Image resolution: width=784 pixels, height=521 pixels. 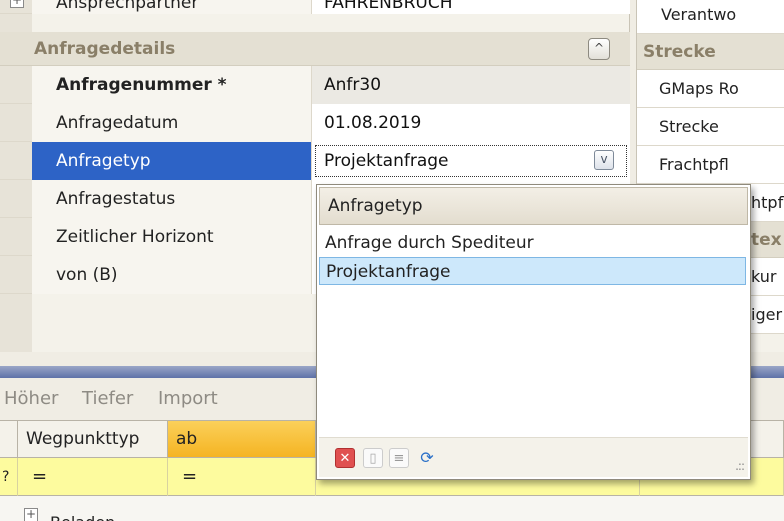 What do you see at coordinates (532, 271) in the screenshot?
I see `dropdown-option-selected: Projektanfrage` at bounding box center [532, 271].